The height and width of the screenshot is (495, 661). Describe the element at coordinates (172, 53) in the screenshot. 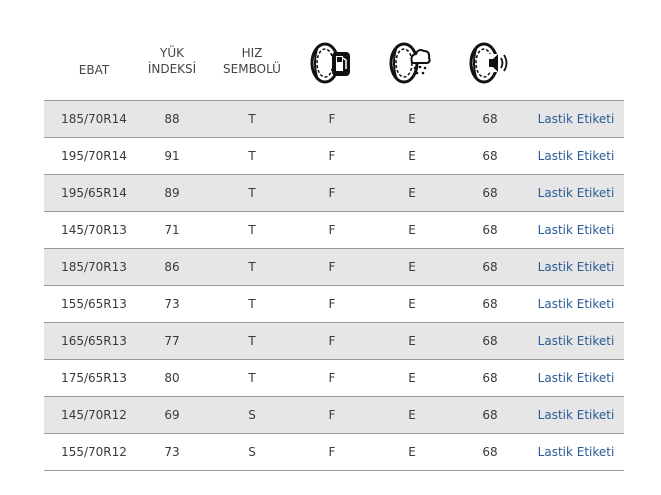

I see `column-header-load-index-line1: YÜK` at that location.